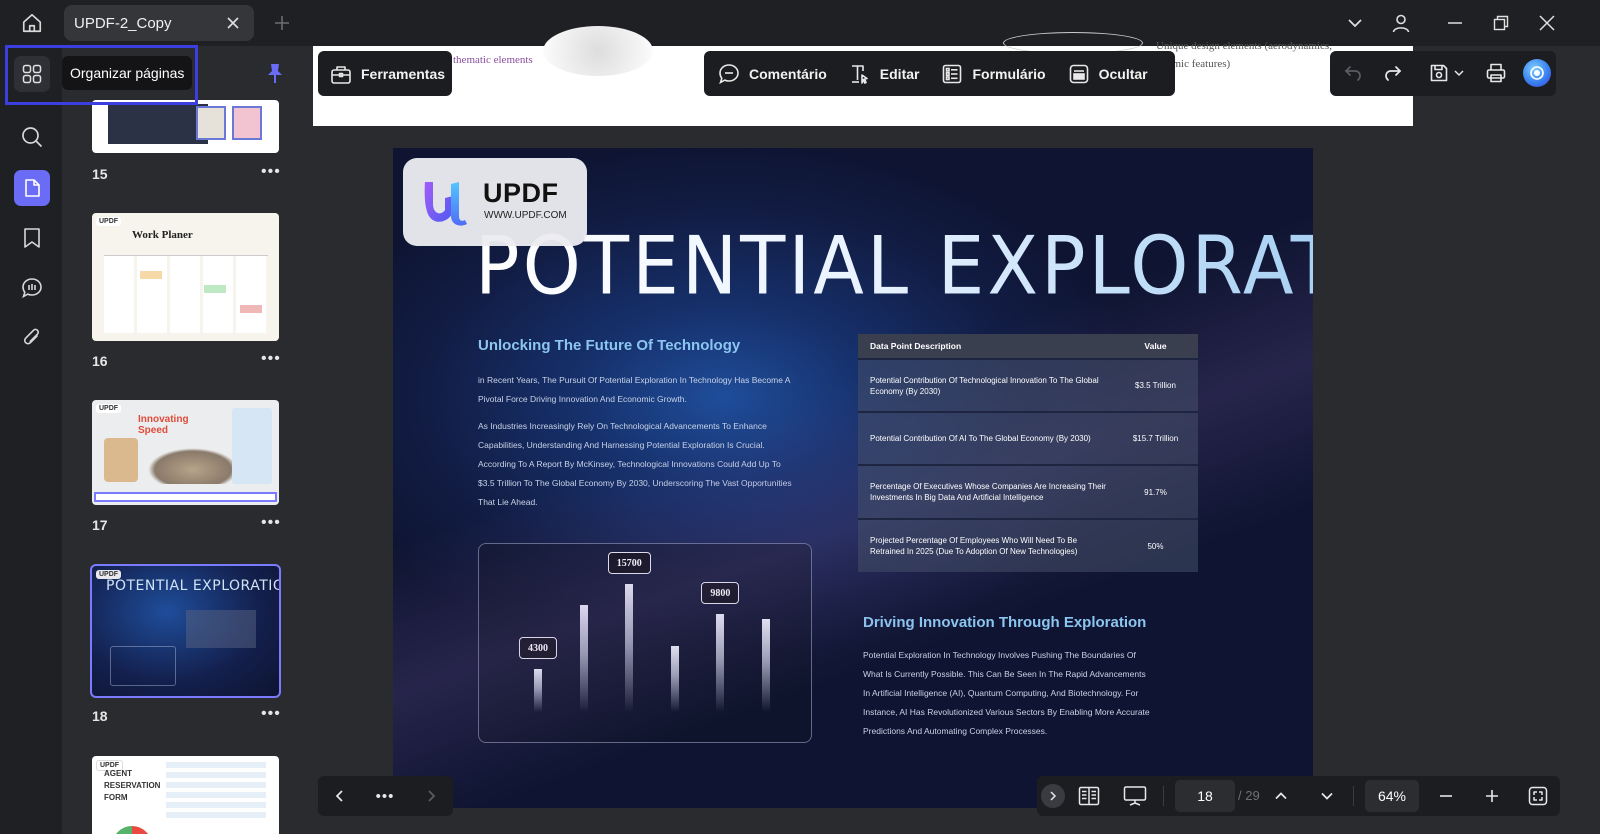  I want to click on table-cell: $15.7 Trillion, so click(1155, 438).